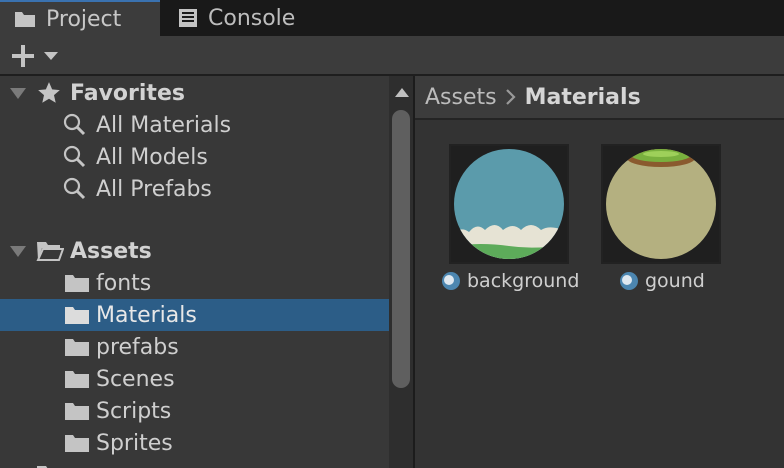 The width and height of the screenshot is (784, 468). I want to click on tab-console: Console, so click(244, 18).